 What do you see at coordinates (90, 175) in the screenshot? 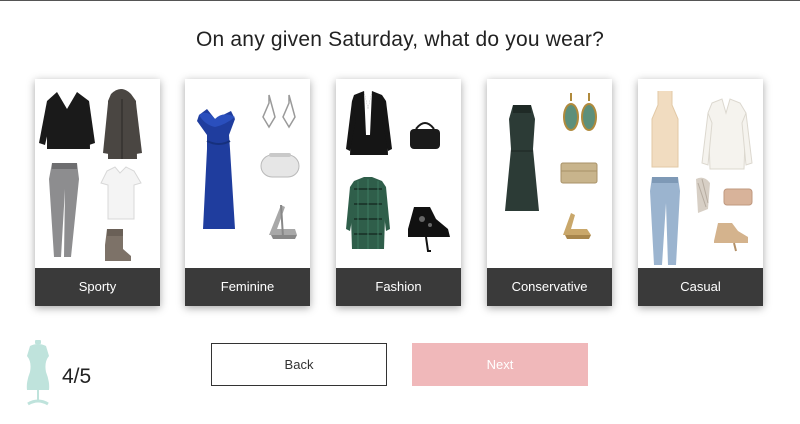
I see `sporty-outfit-image` at bounding box center [90, 175].